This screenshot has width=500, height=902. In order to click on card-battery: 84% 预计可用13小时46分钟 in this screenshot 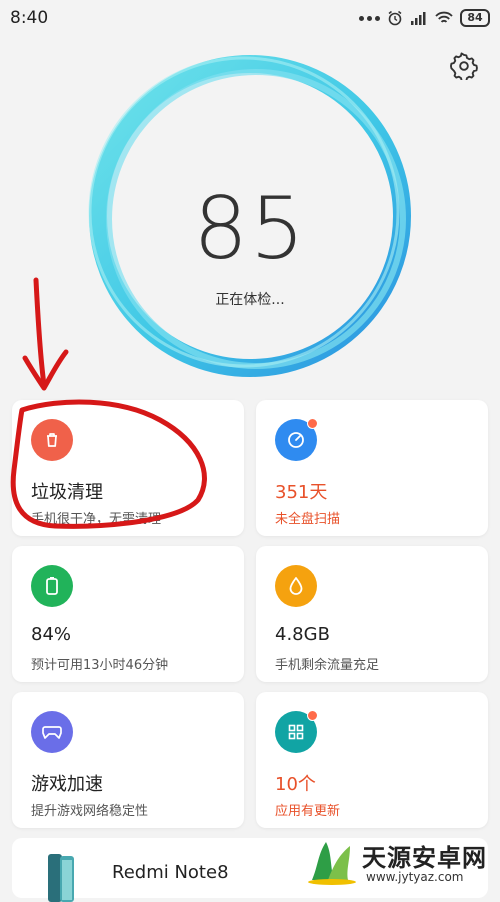, I will do `click(128, 614)`.